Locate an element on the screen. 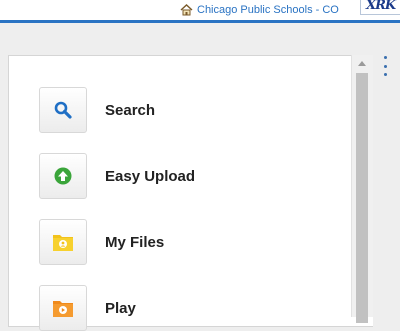  play-folder-icon is located at coordinates (63, 309).